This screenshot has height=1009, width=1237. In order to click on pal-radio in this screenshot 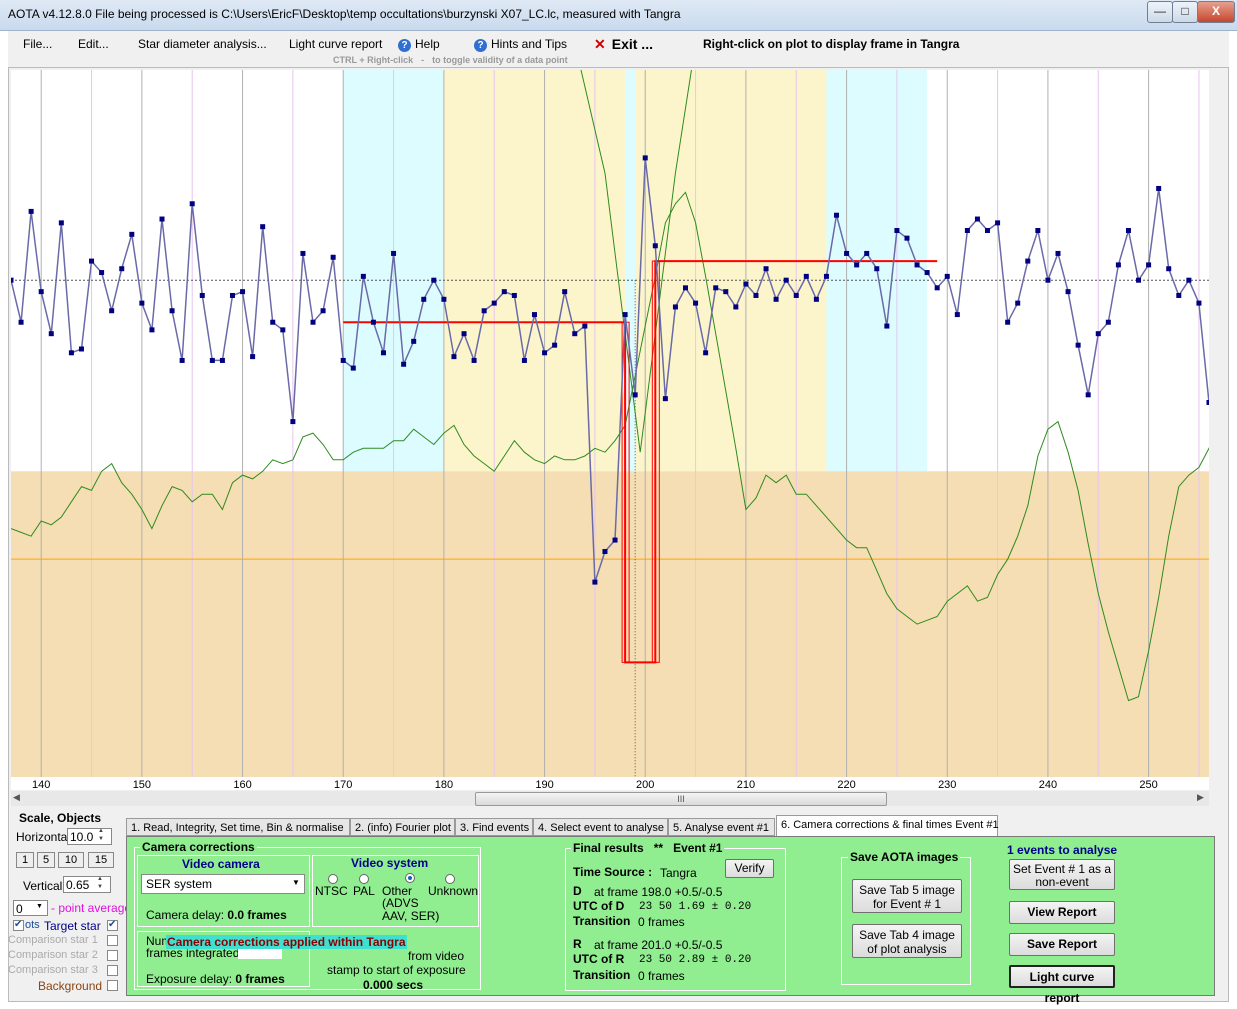, I will do `click(364, 879)`.